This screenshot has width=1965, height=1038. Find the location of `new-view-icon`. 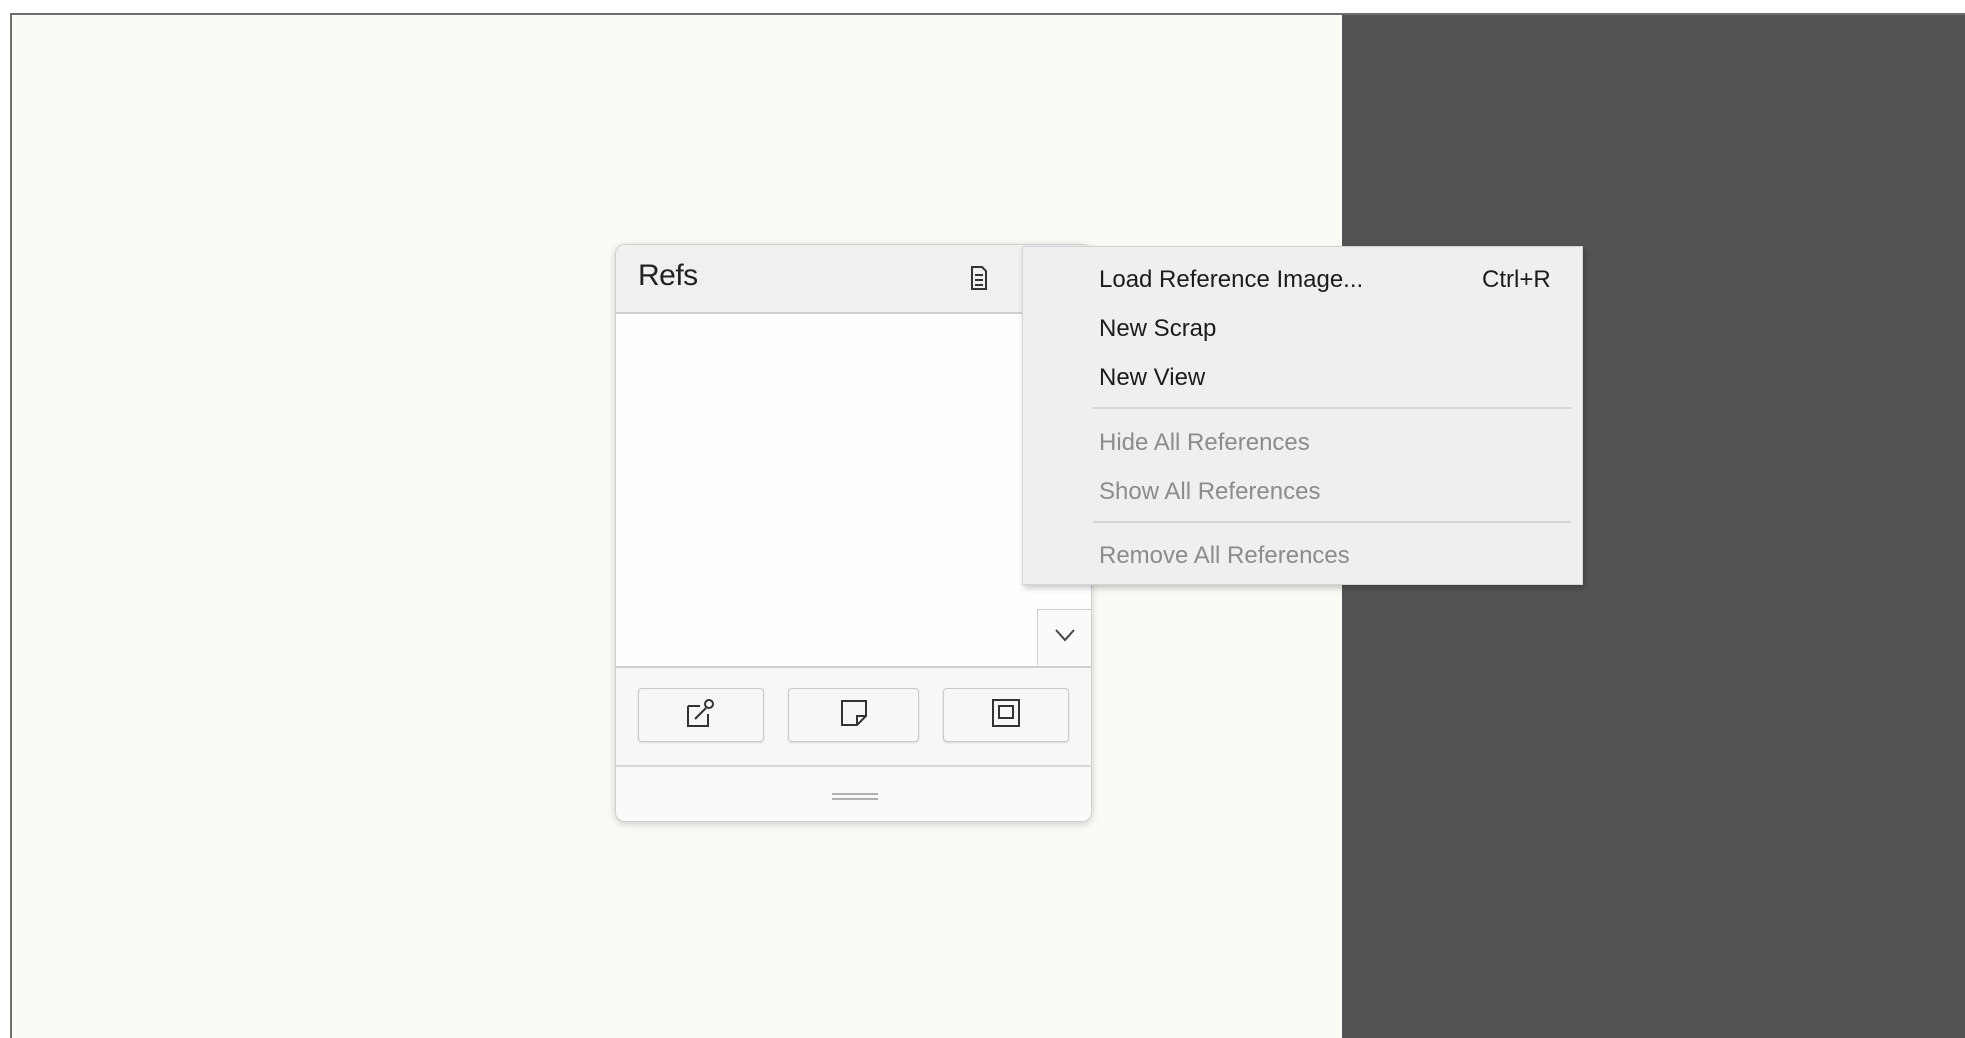

new-view-icon is located at coordinates (1006, 715).